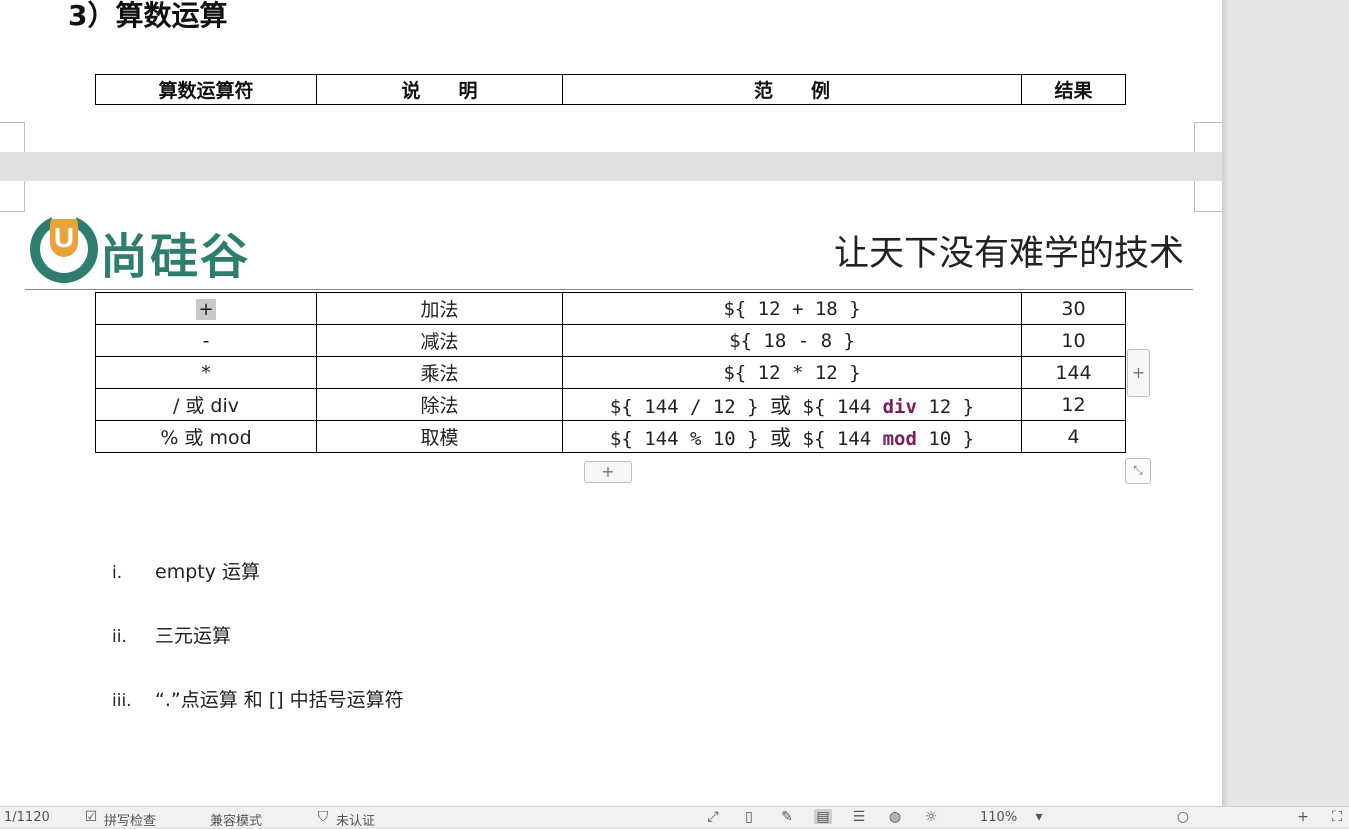 The image size is (1349, 829). What do you see at coordinates (148, 16) in the screenshot?
I see `section-title: 3）算数运算` at bounding box center [148, 16].